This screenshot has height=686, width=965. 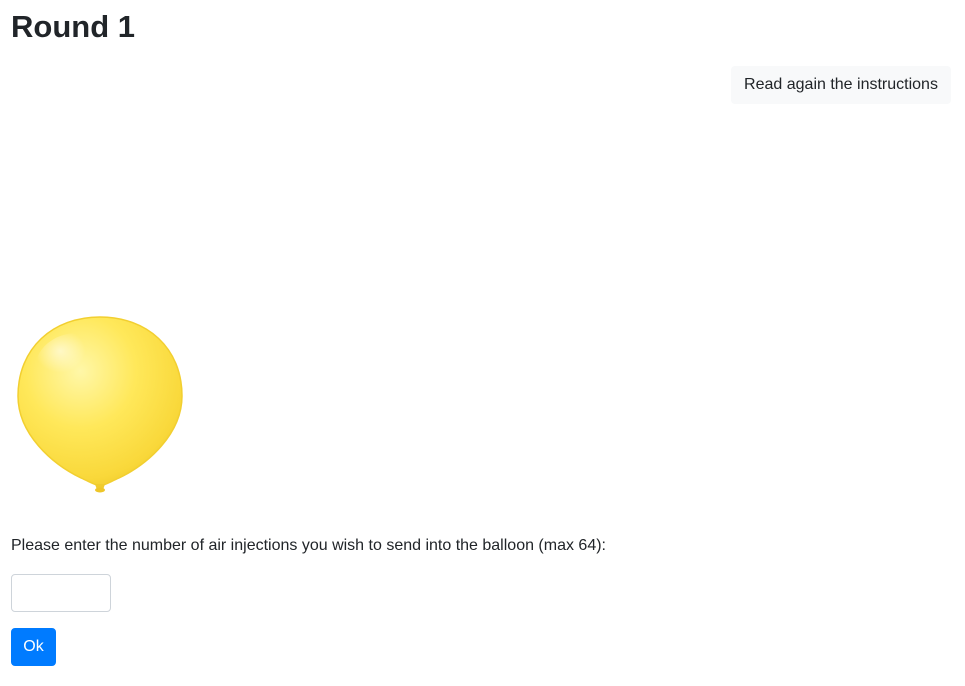 What do you see at coordinates (100, 404) in the screenshot?
I see `balloon-icon` at bounding box center [100, 404].